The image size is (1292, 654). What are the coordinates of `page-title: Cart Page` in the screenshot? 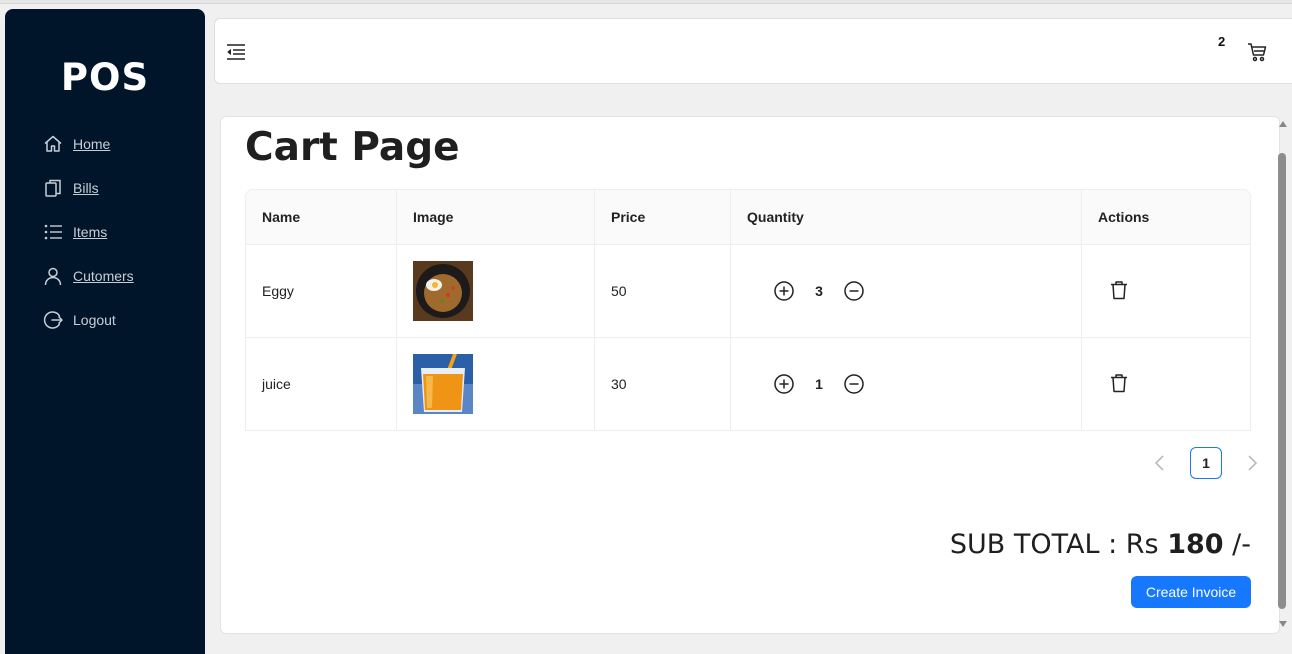 It's located at (352, 147).